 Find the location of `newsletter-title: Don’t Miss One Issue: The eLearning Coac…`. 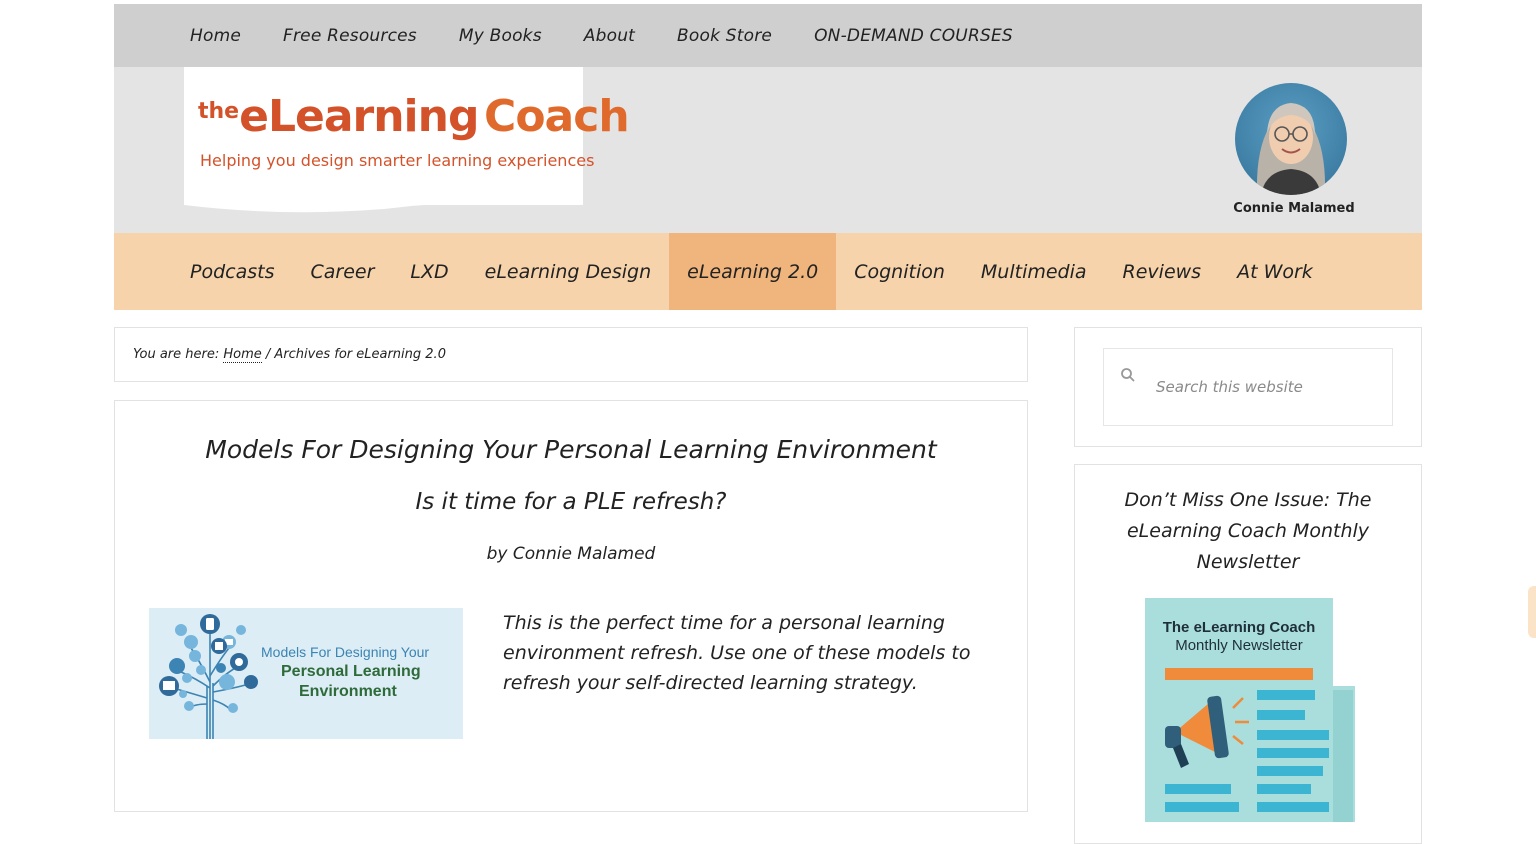

newsletter-title: Don’t Miss One Issue: The eLearning Coac… is located at coordinates (1248, 531).